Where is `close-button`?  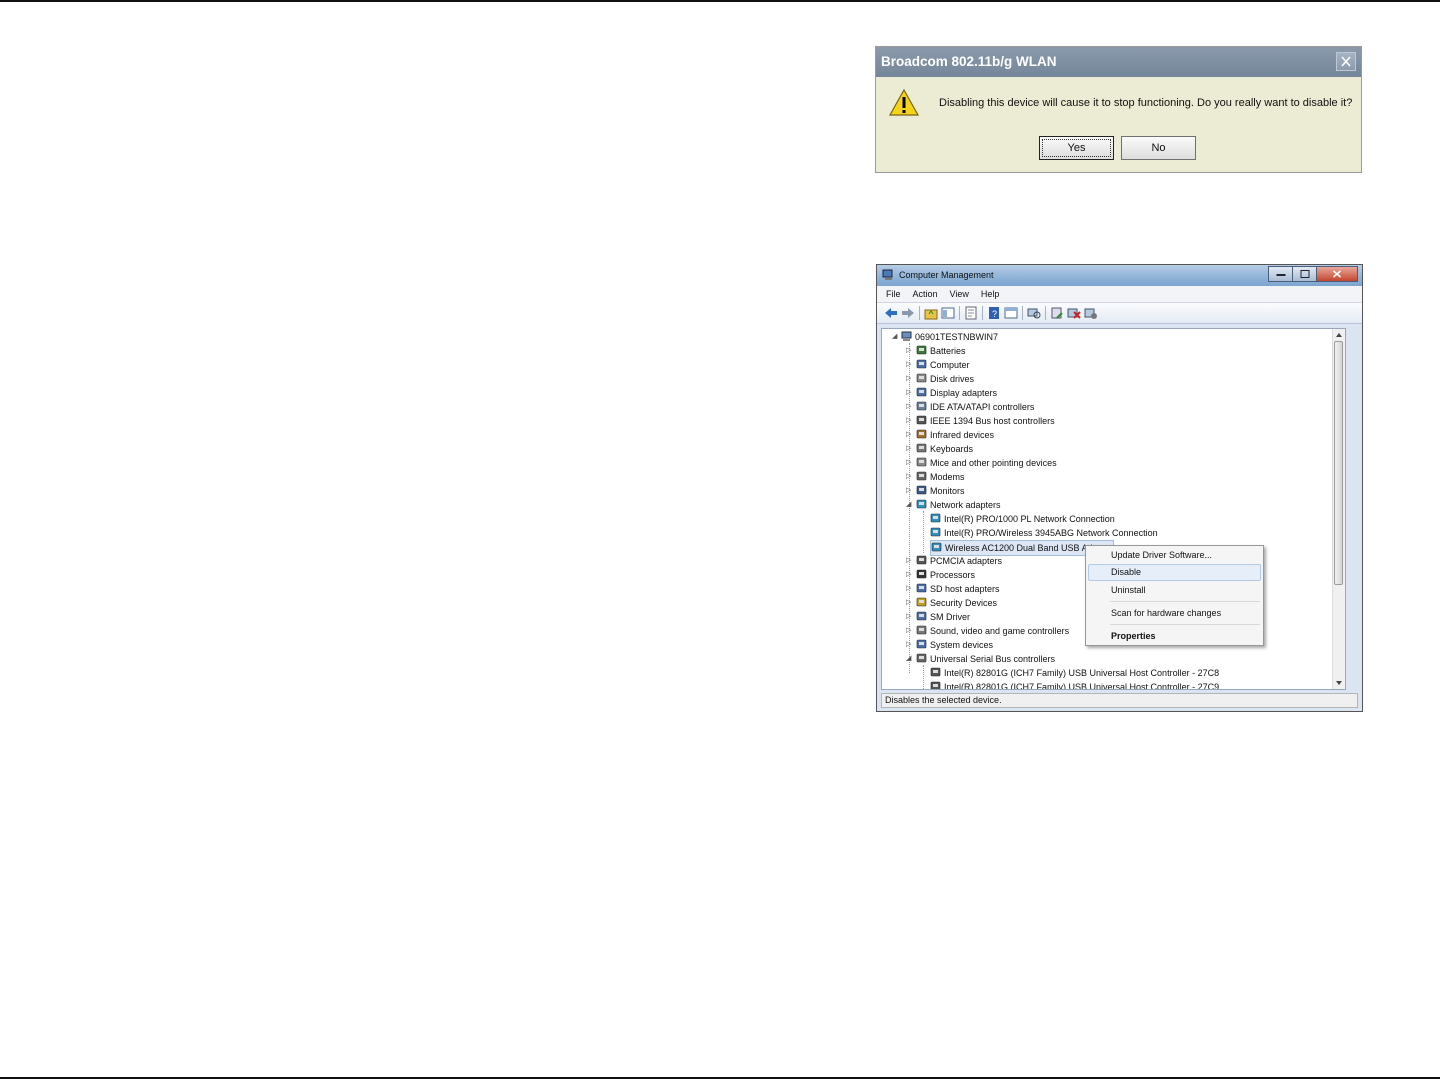 close-button is located at coordinates (1337, 274).